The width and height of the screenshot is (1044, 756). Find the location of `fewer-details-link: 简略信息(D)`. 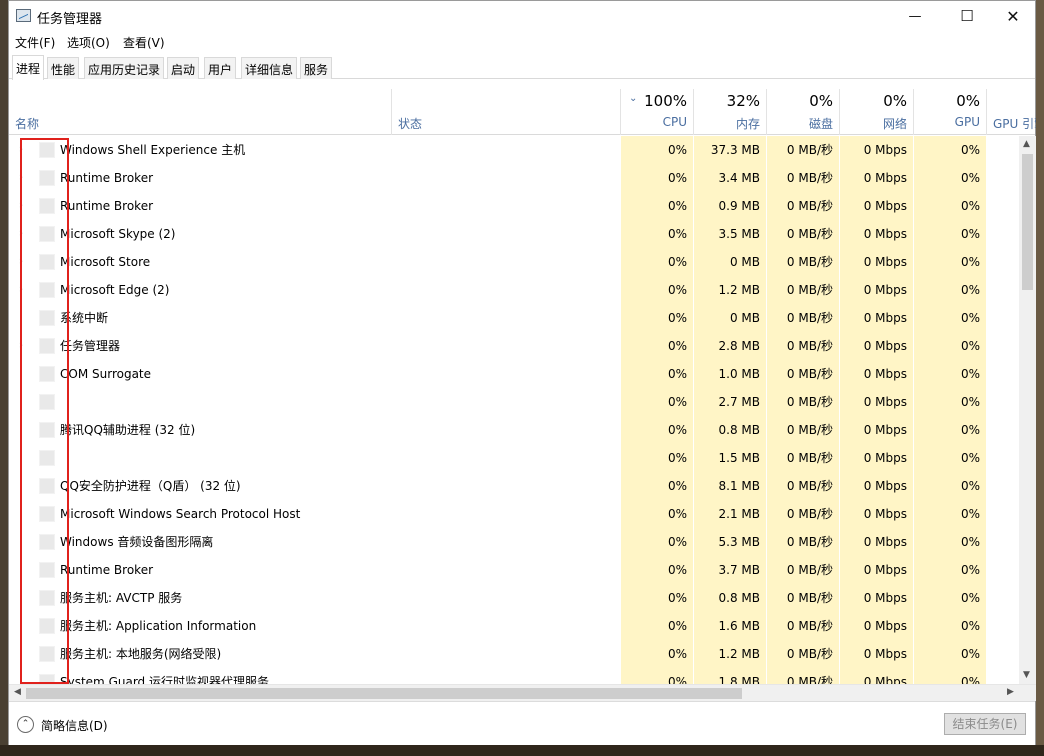

fewer-details-link: 简略信息(D) is located at coordinates (74, 725).